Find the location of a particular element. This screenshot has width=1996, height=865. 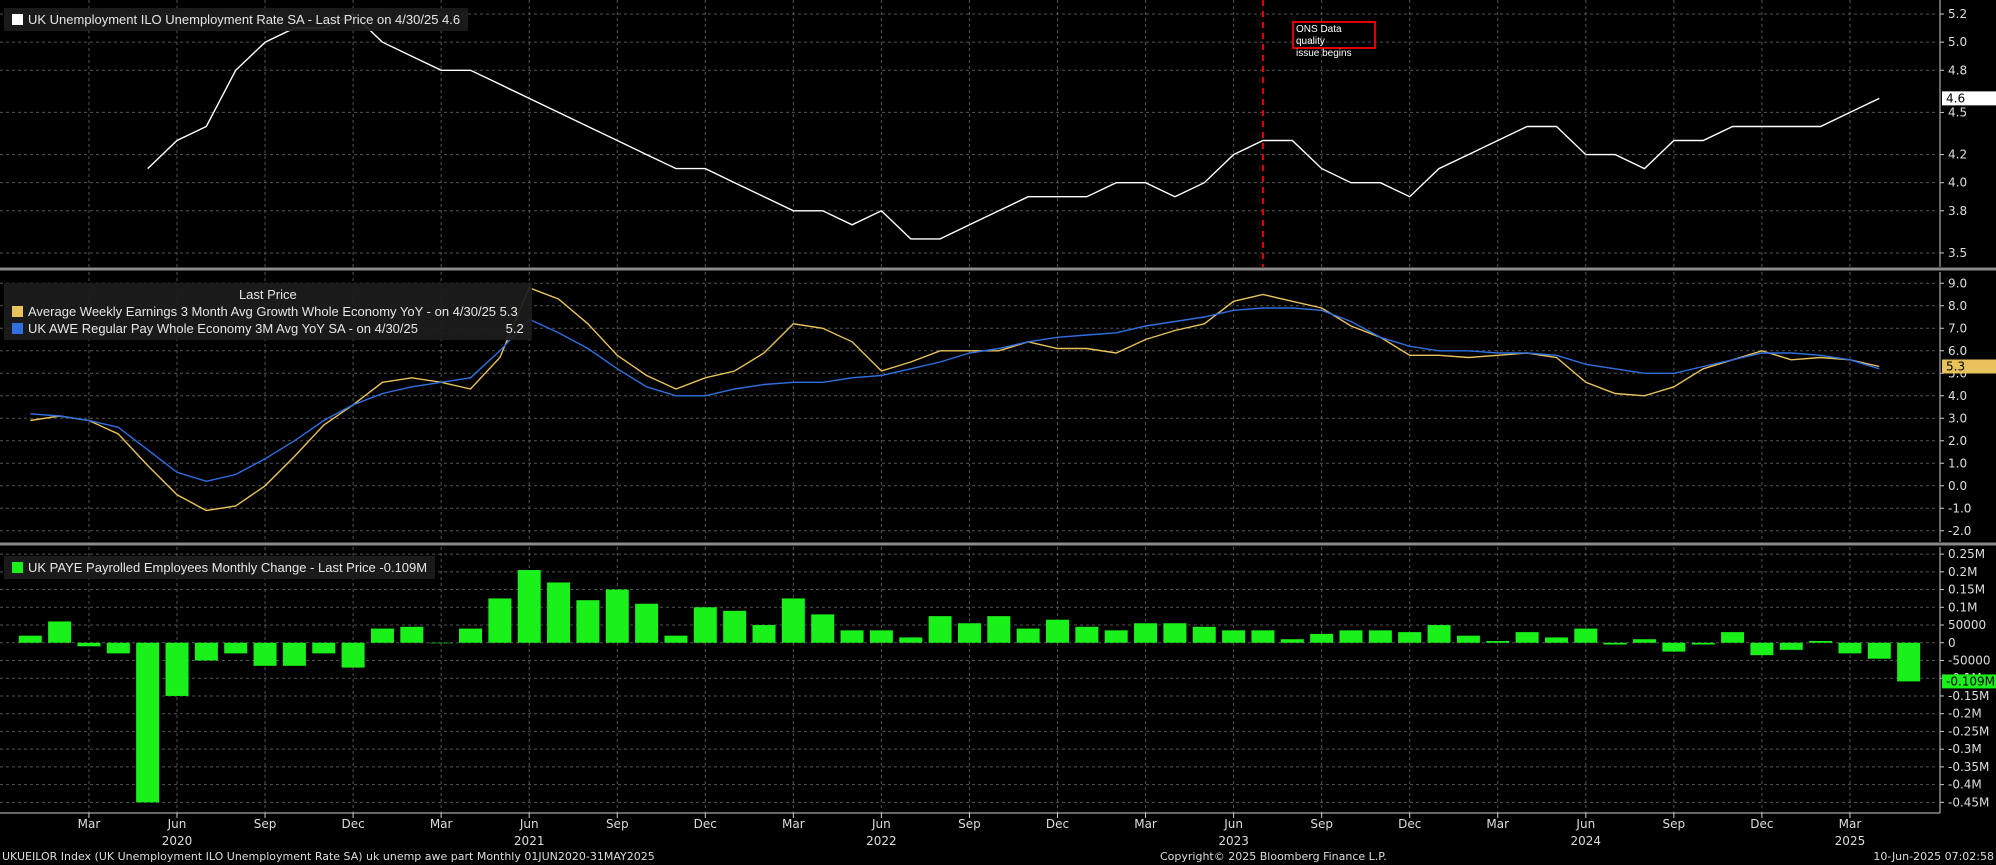

unemployment-ytick-label: 4.2 is located at coordinates (1957, 155).